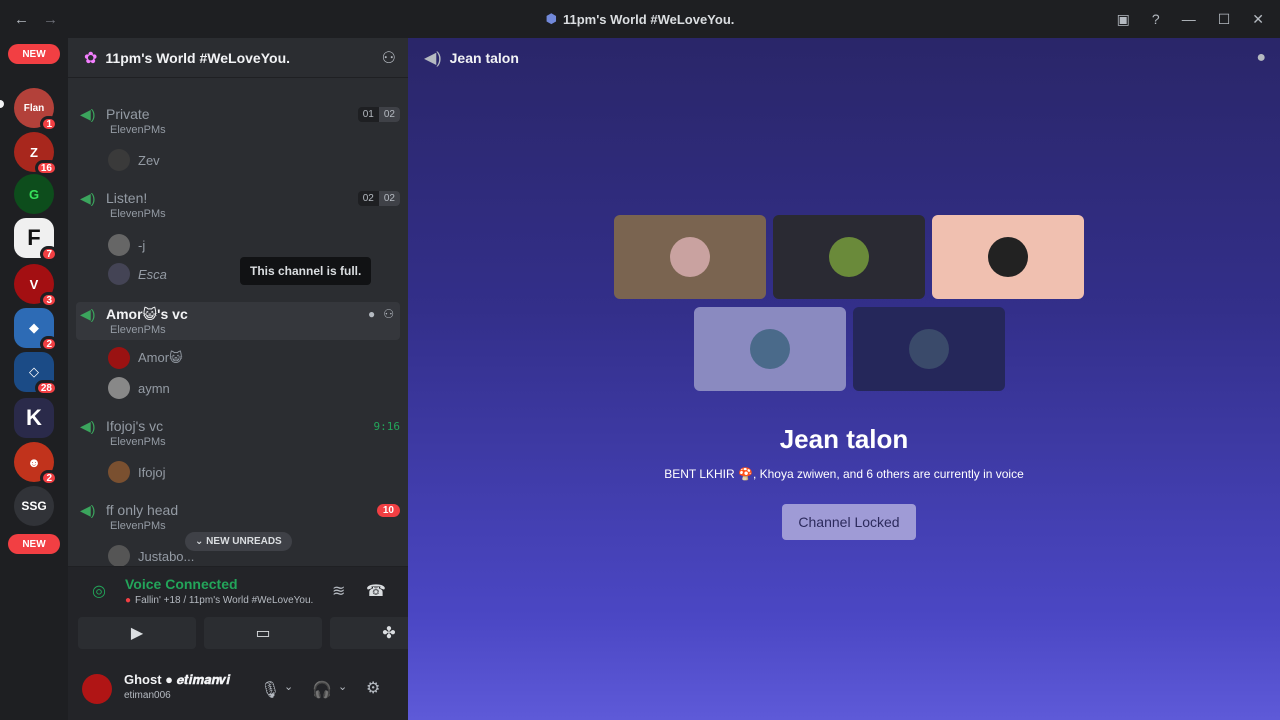  Describe the element at coordinates (378, 198) in the screenshot. I see `user-limit: 02 02` at that location.